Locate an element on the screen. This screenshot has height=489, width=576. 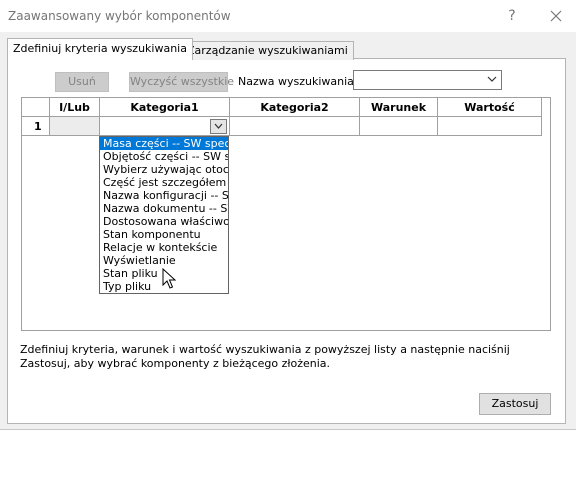
dropdown-option: Nazwa konfiguracji -- SW specjalna is located at coordinates (164, 195).